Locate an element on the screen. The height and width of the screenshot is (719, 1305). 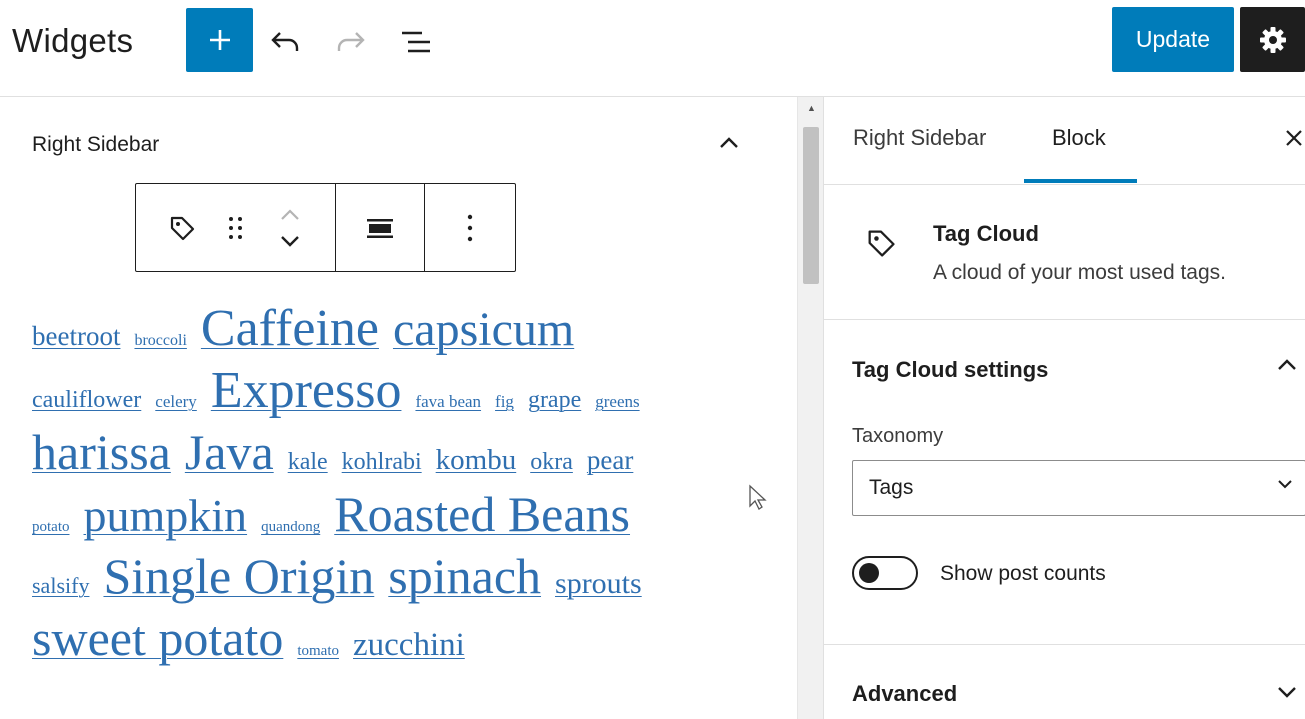
close-sidebar-button is located at coordinates (1294, 141).